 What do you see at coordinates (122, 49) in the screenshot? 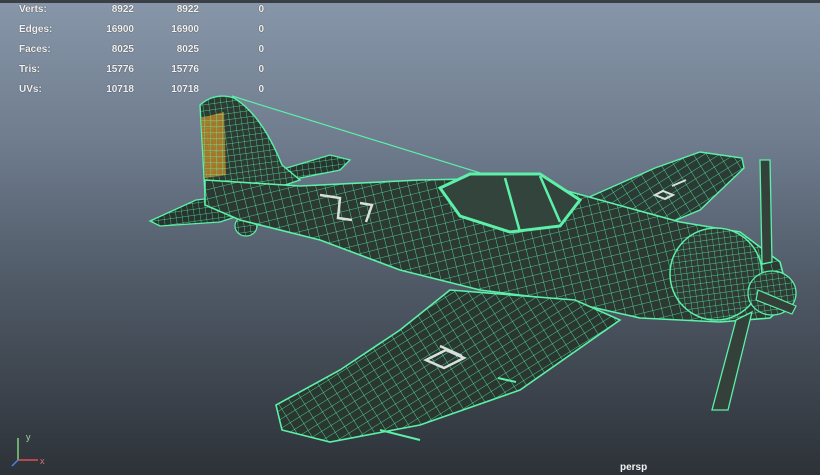
I see `hud-value-object: 8025` at bounding box center [122, 49].